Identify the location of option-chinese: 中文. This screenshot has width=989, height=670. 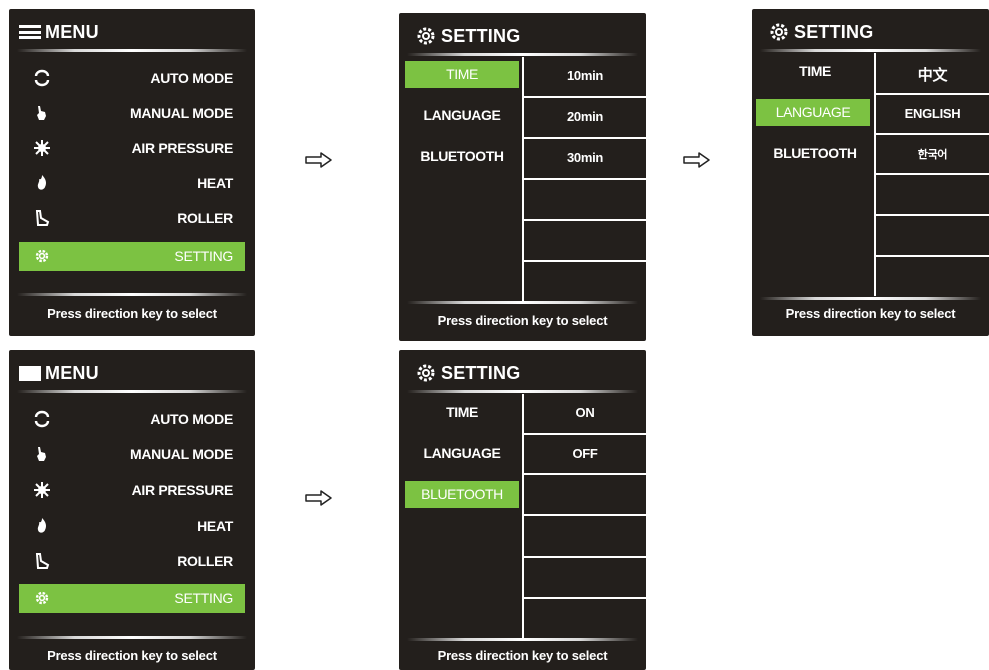
(932, 74).